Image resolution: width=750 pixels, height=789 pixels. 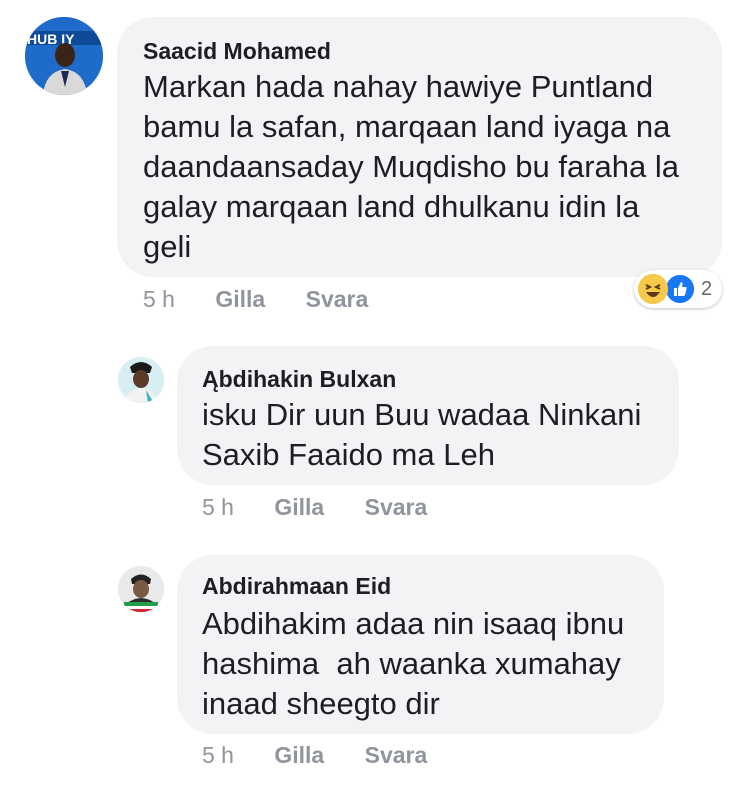 I want to click on profile-photo-icon: HUB IY, so click(x=64, y=56).